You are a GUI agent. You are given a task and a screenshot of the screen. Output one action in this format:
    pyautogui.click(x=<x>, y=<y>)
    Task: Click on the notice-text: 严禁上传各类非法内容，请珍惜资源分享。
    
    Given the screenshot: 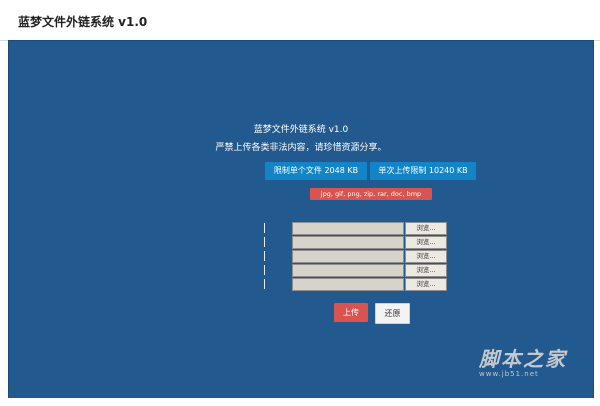 What is the action you would take?
    pyautogui.click(x=301, y=148)
    